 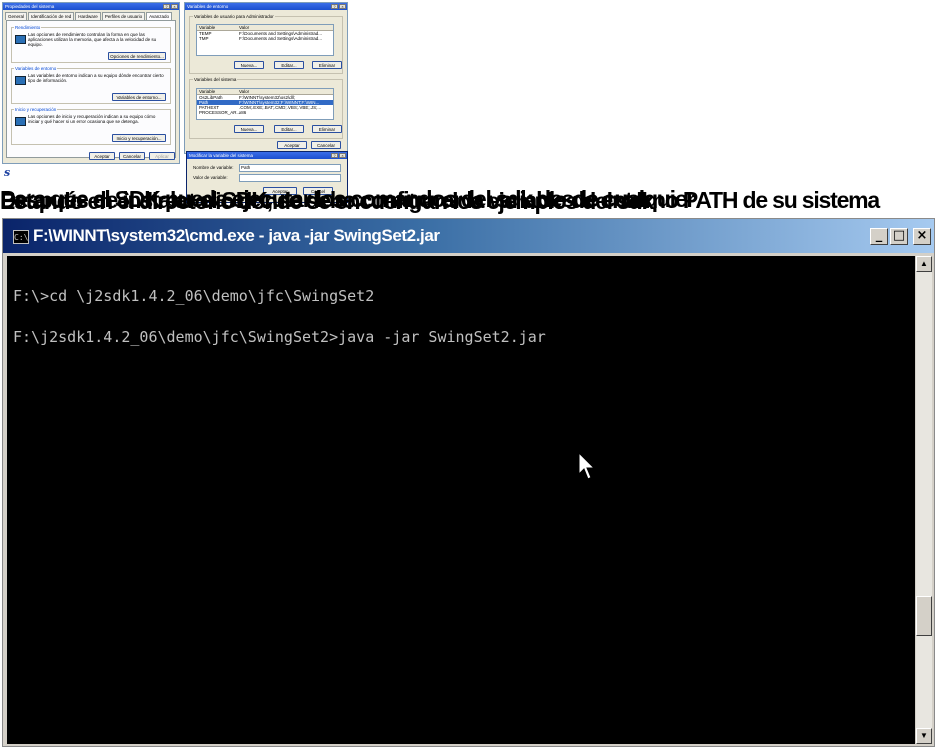 I want to click on variable-name-field: Path, so click(x=290, y=167).